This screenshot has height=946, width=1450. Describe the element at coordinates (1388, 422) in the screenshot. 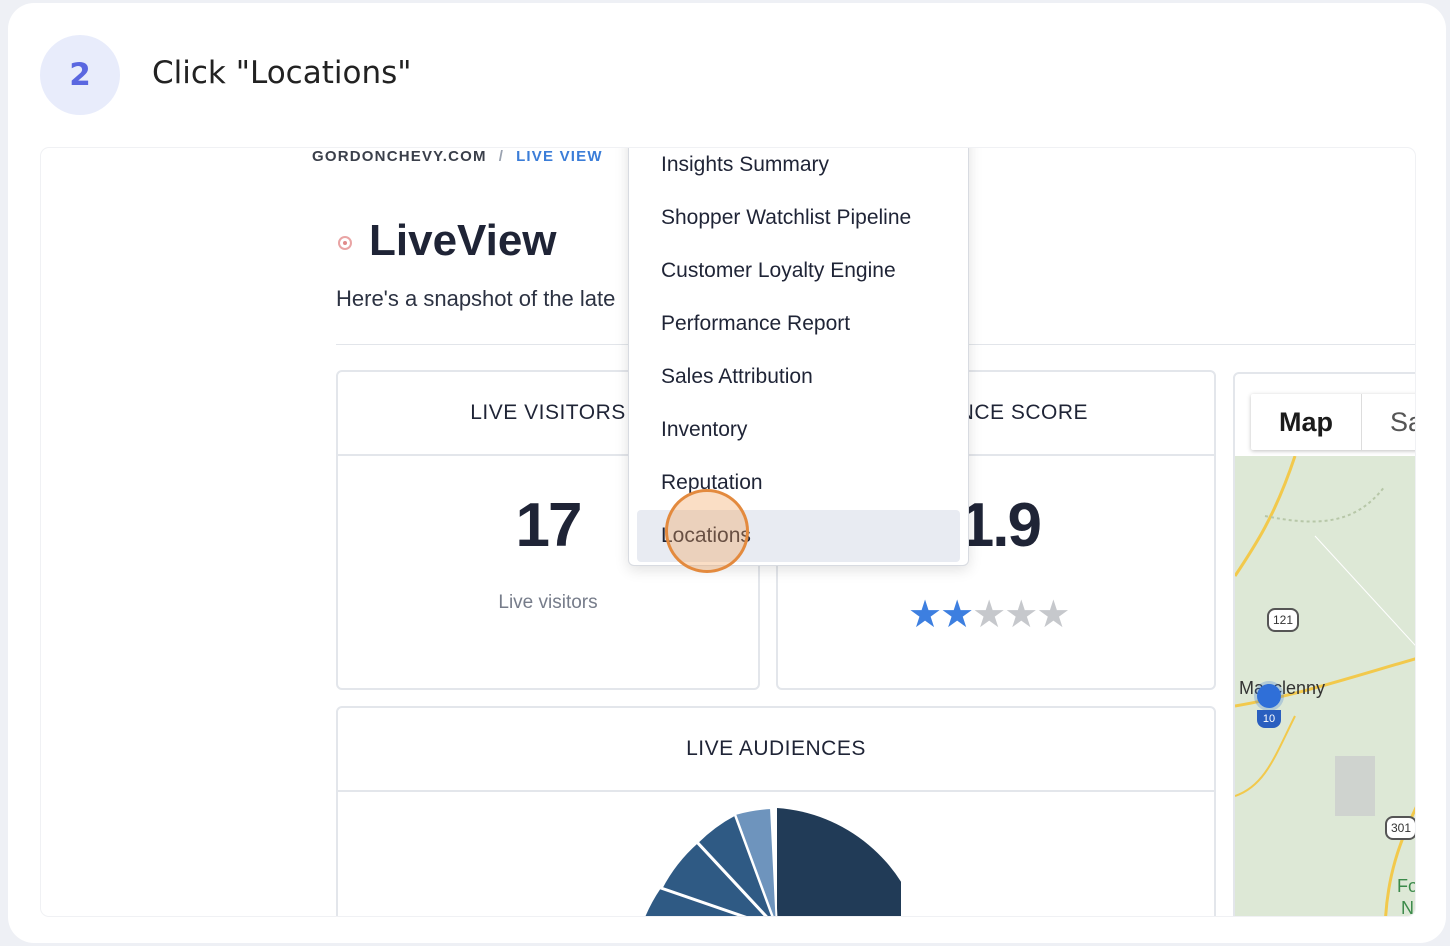

I see `map-tab-satellite: Sa` at that location.